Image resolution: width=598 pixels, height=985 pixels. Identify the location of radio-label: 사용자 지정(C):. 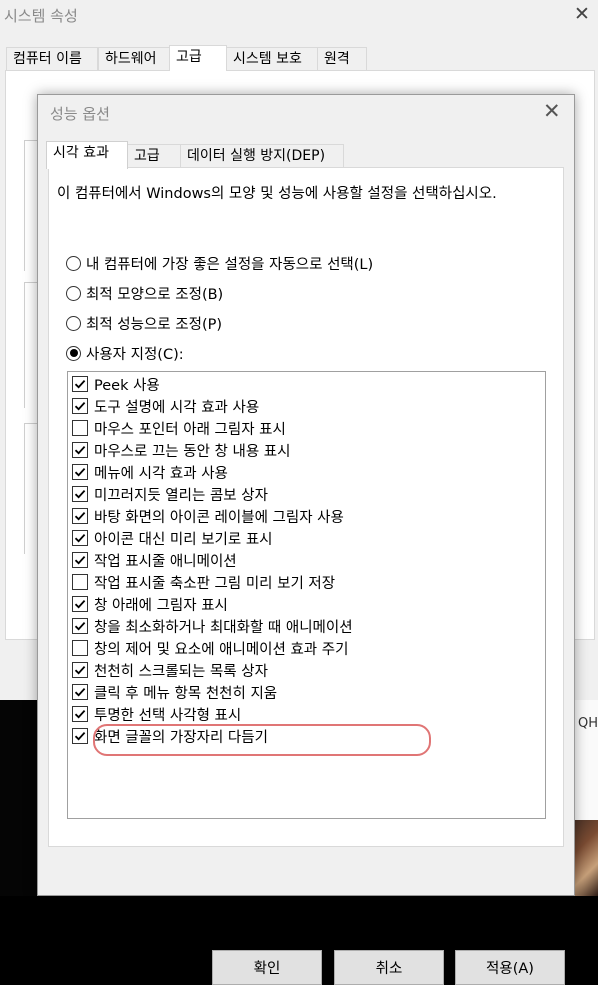
(135, 354).